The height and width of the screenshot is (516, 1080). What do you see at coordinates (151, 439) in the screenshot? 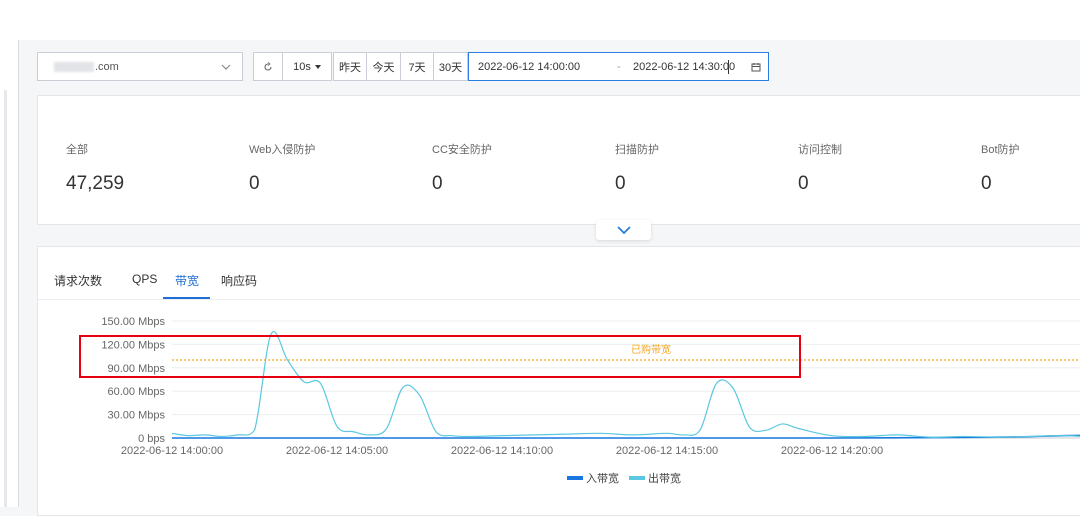
I see `y-tick-label: 0 bps` at bounding box center [151, 439].